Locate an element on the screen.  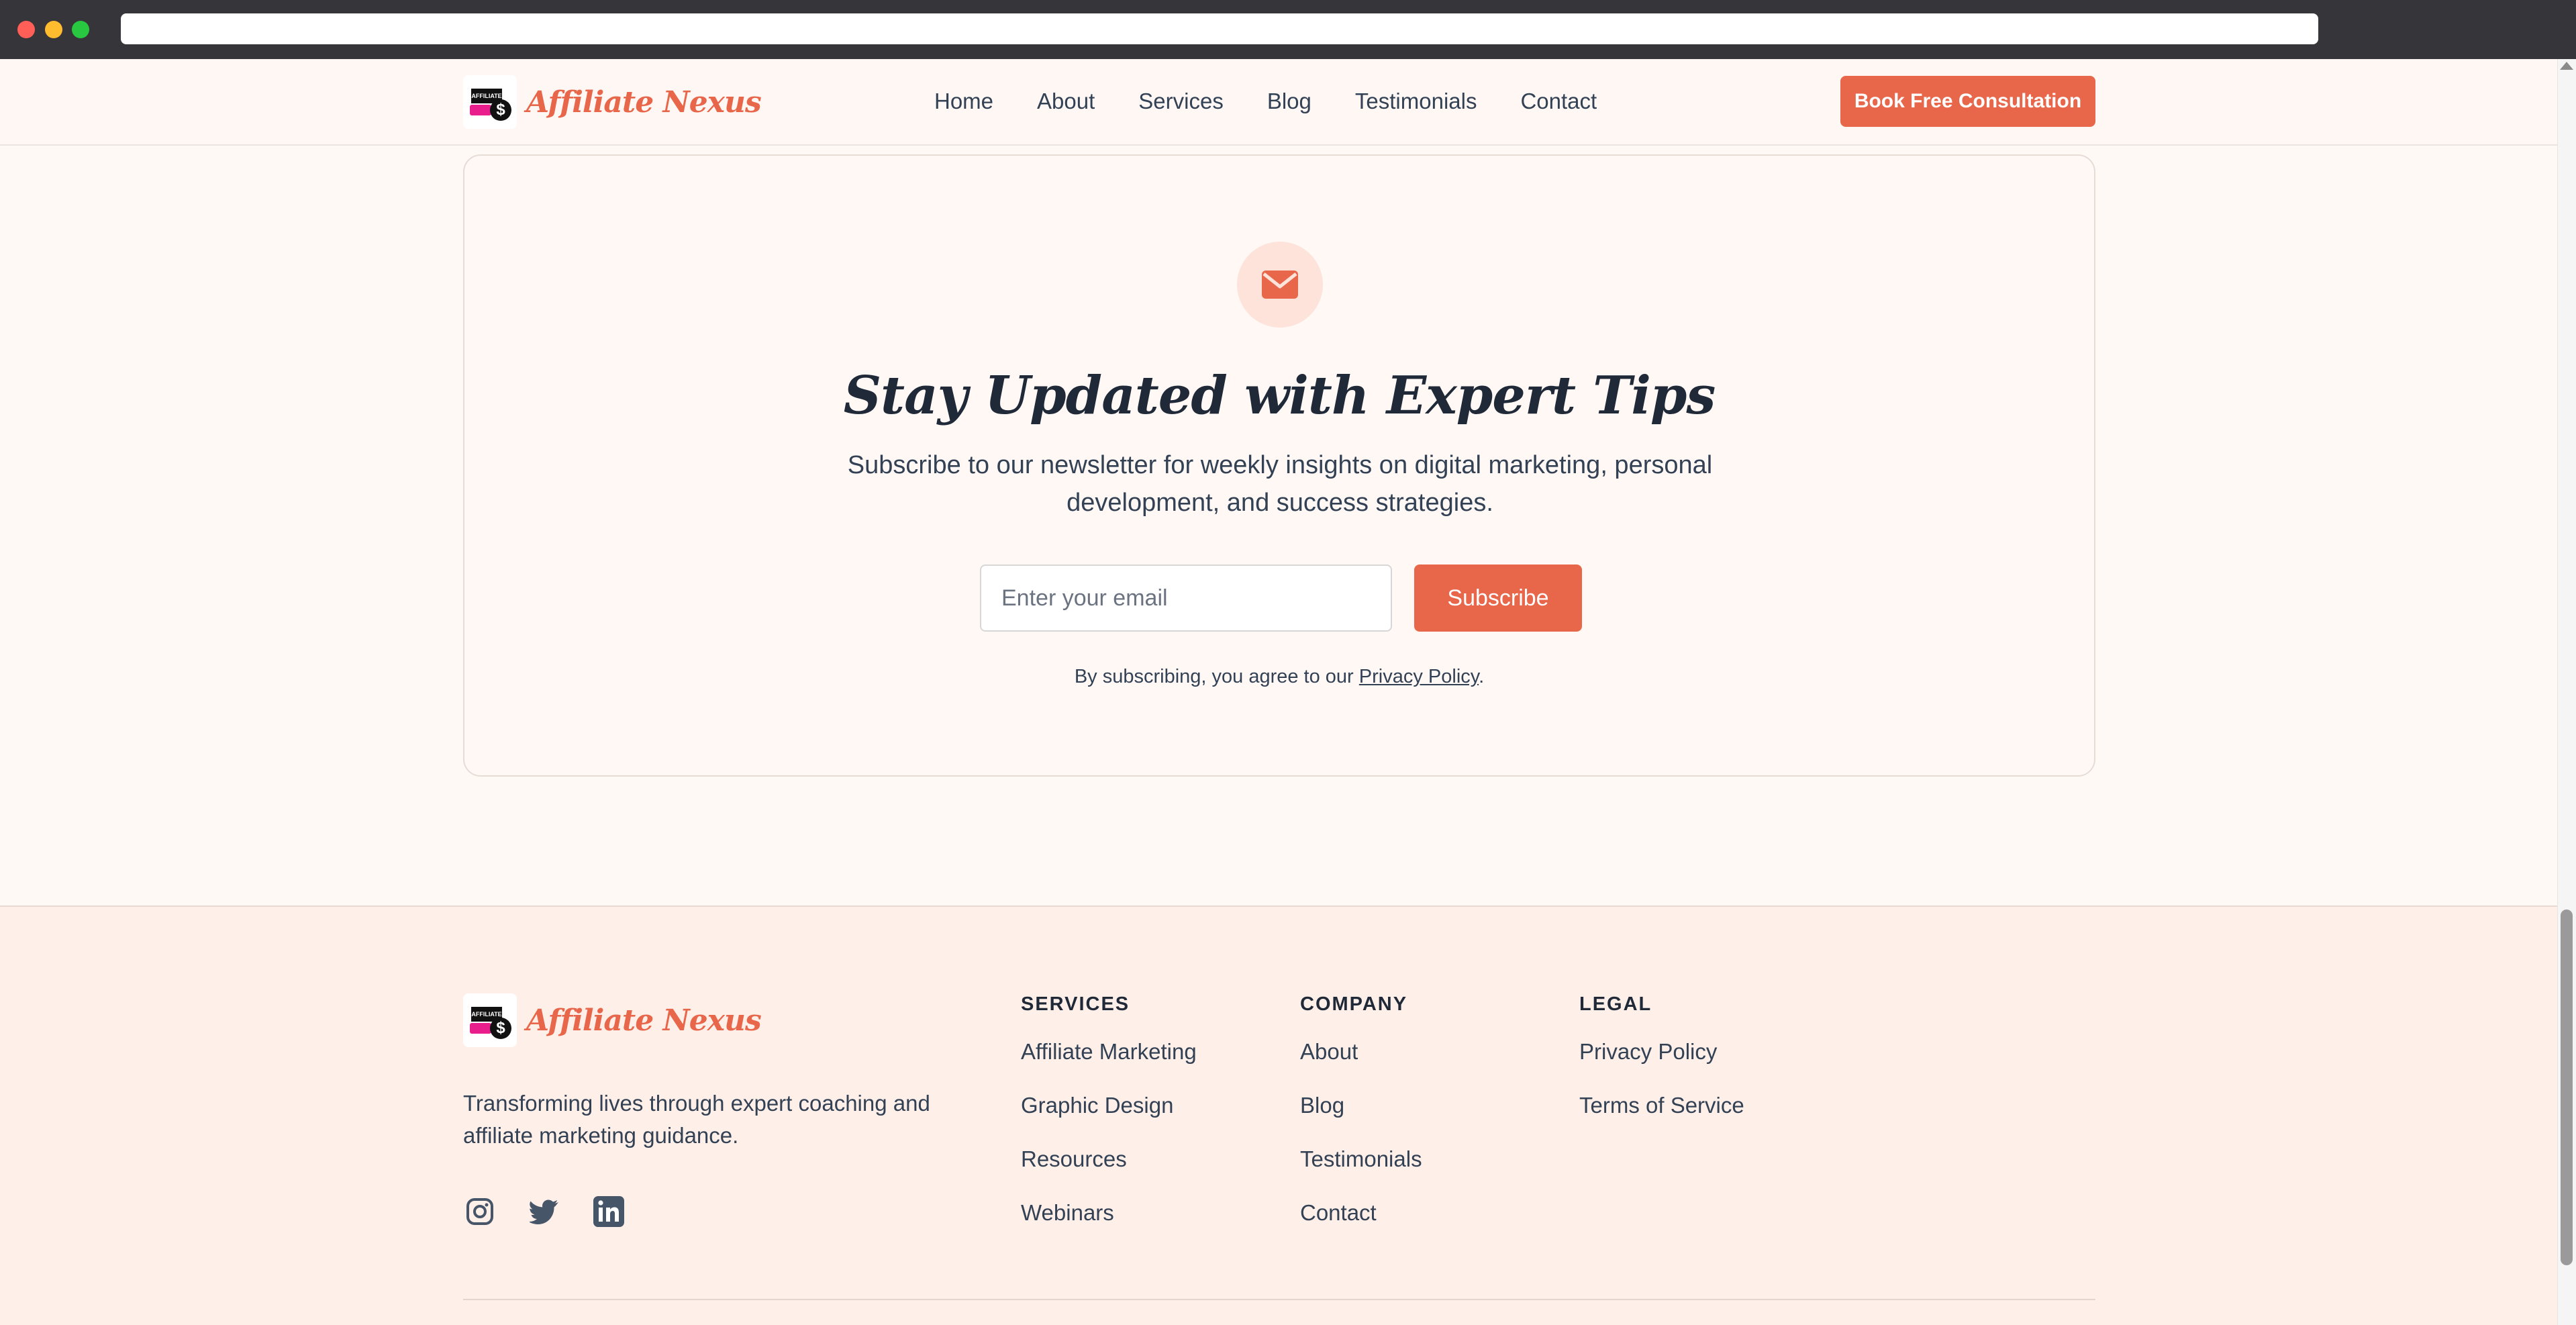
footer-logo-coin: $ is located at coordinates (500, 1028).